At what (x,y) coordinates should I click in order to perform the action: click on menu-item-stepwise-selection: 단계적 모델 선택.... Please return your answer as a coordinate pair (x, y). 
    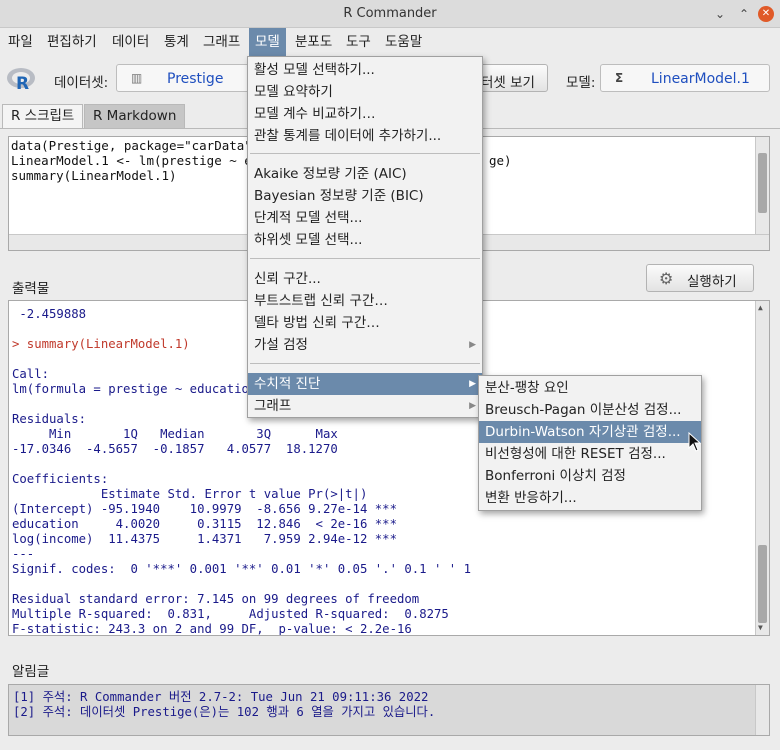
    Looking at the image, I should click on (365, 218).